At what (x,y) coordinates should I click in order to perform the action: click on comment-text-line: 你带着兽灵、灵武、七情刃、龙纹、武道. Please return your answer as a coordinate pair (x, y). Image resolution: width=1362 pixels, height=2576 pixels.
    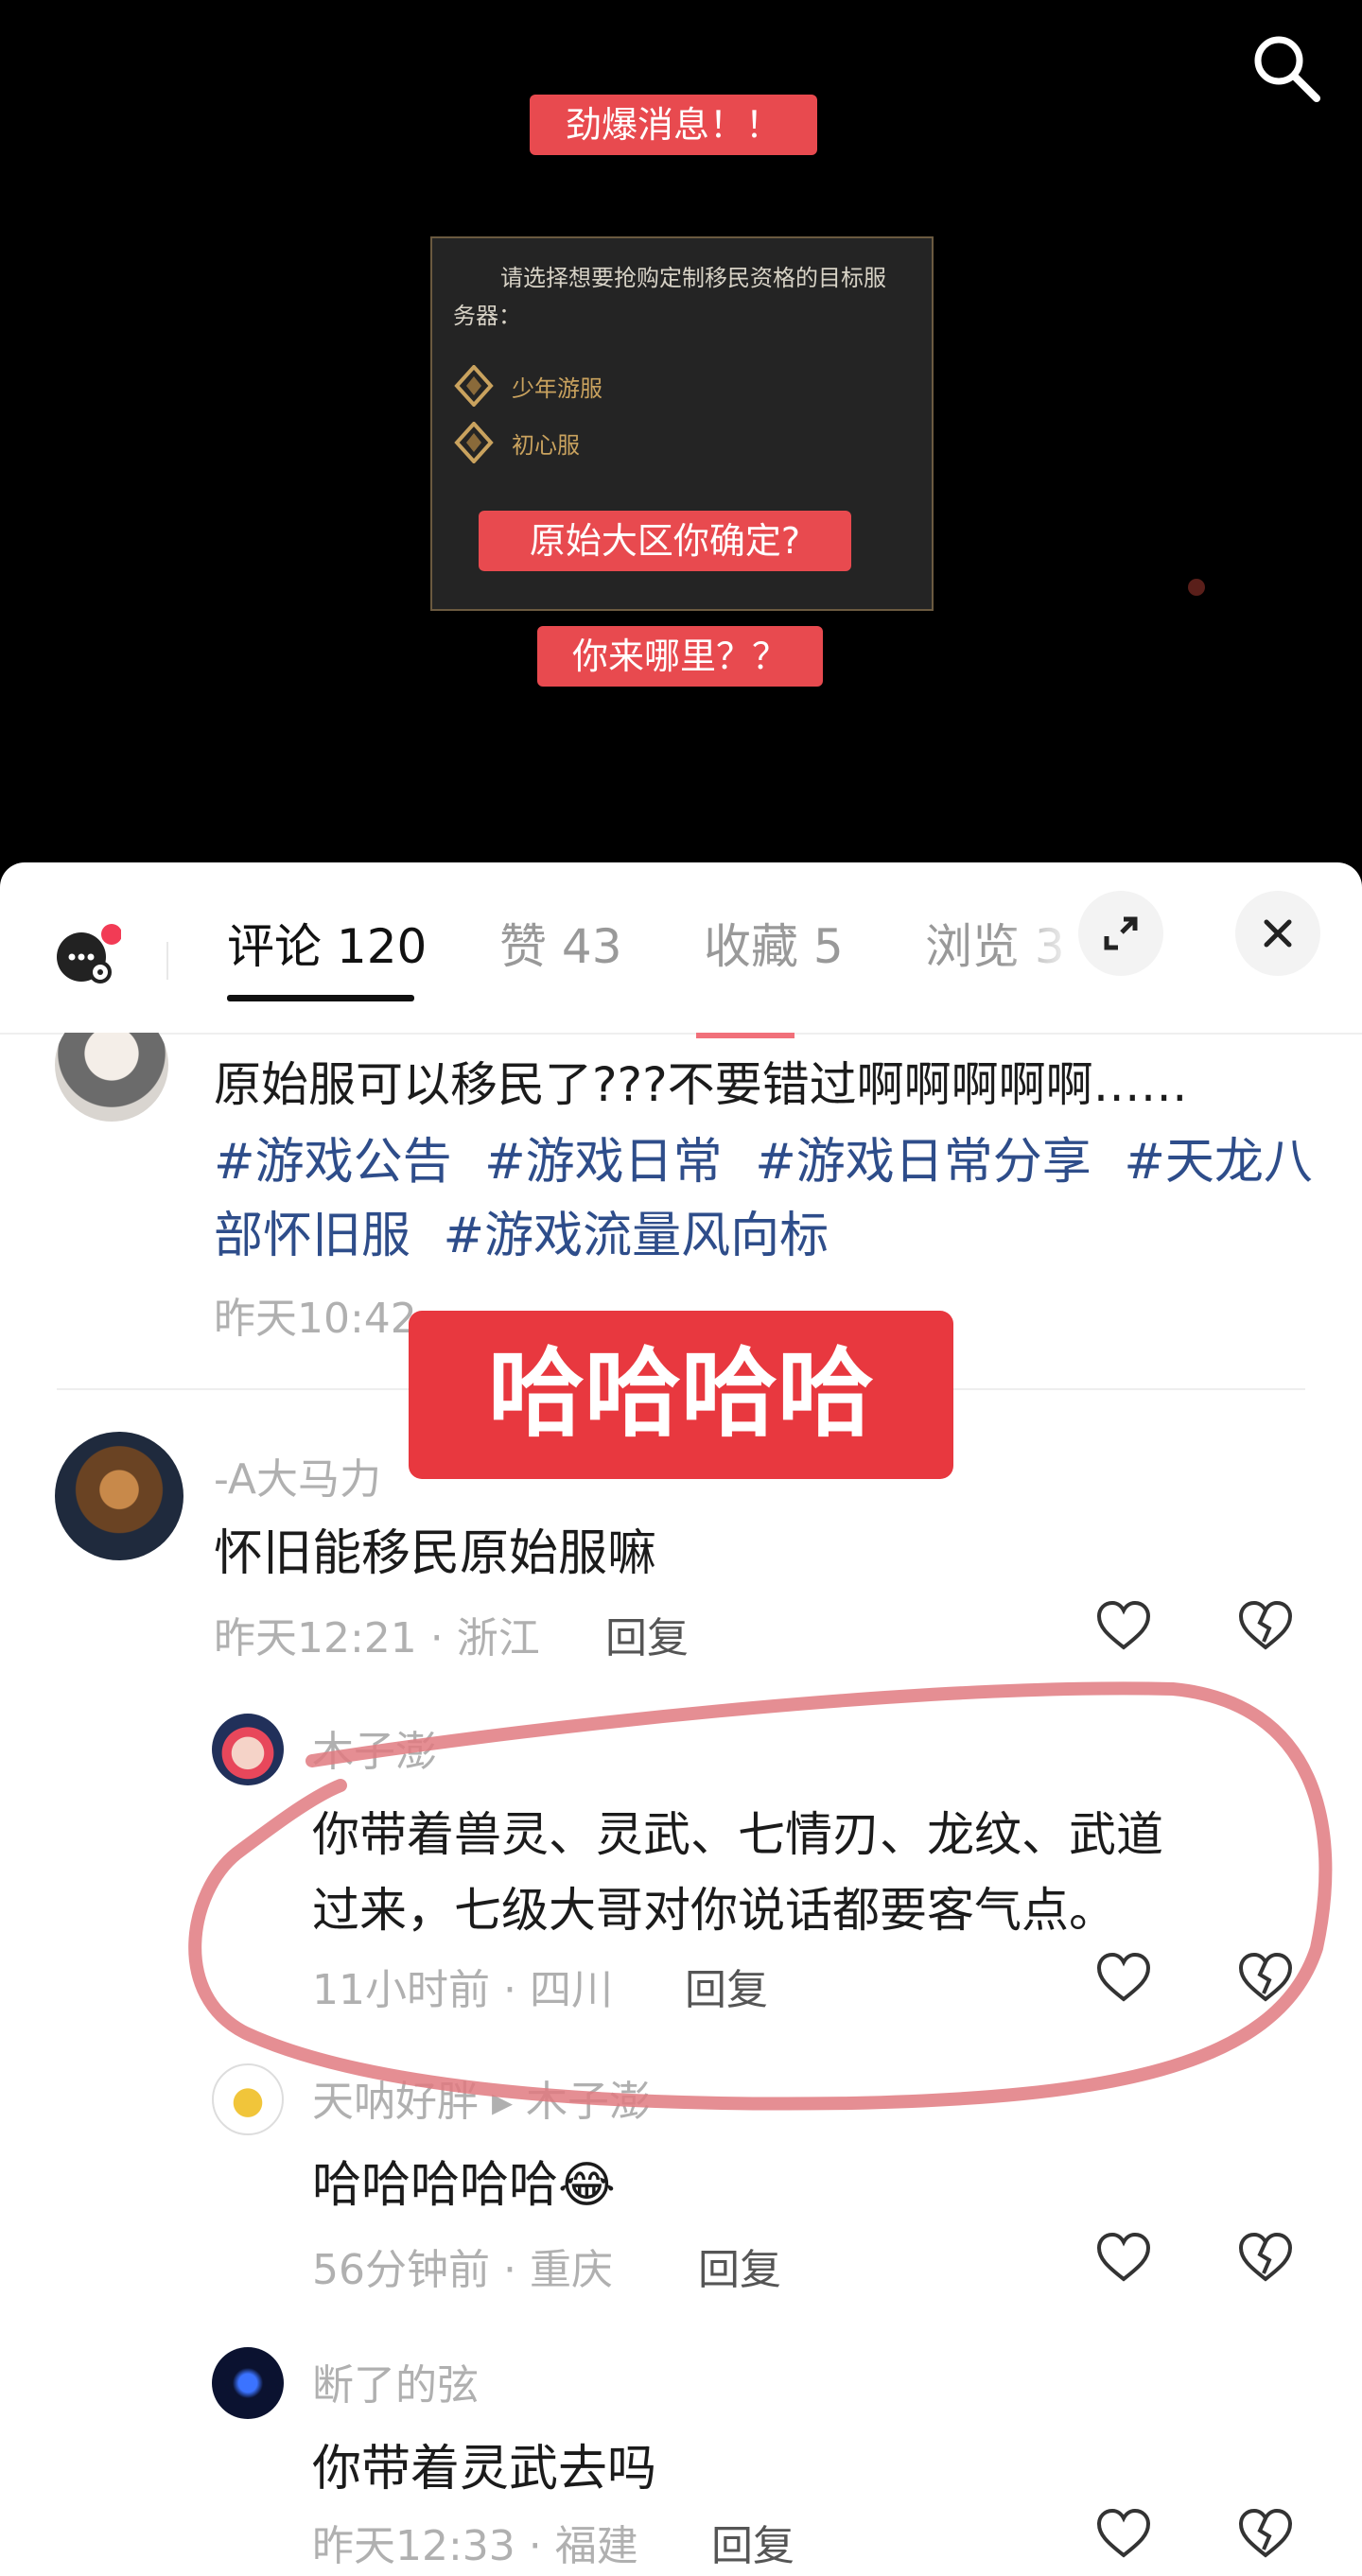
    Looking at the image, I should click on (737, 1834).